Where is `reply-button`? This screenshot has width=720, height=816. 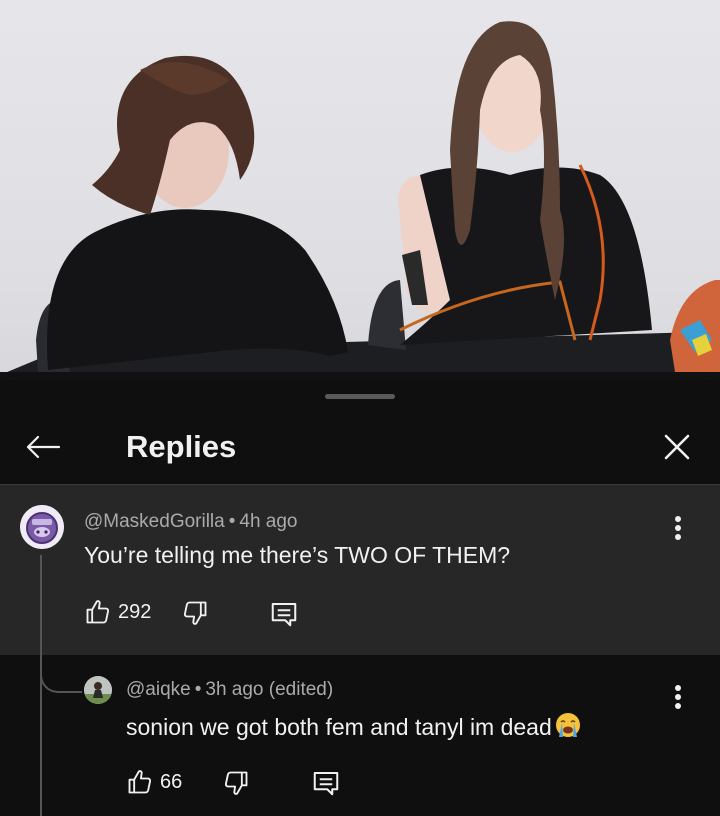
reply-button is located at coordinates (284, 614).